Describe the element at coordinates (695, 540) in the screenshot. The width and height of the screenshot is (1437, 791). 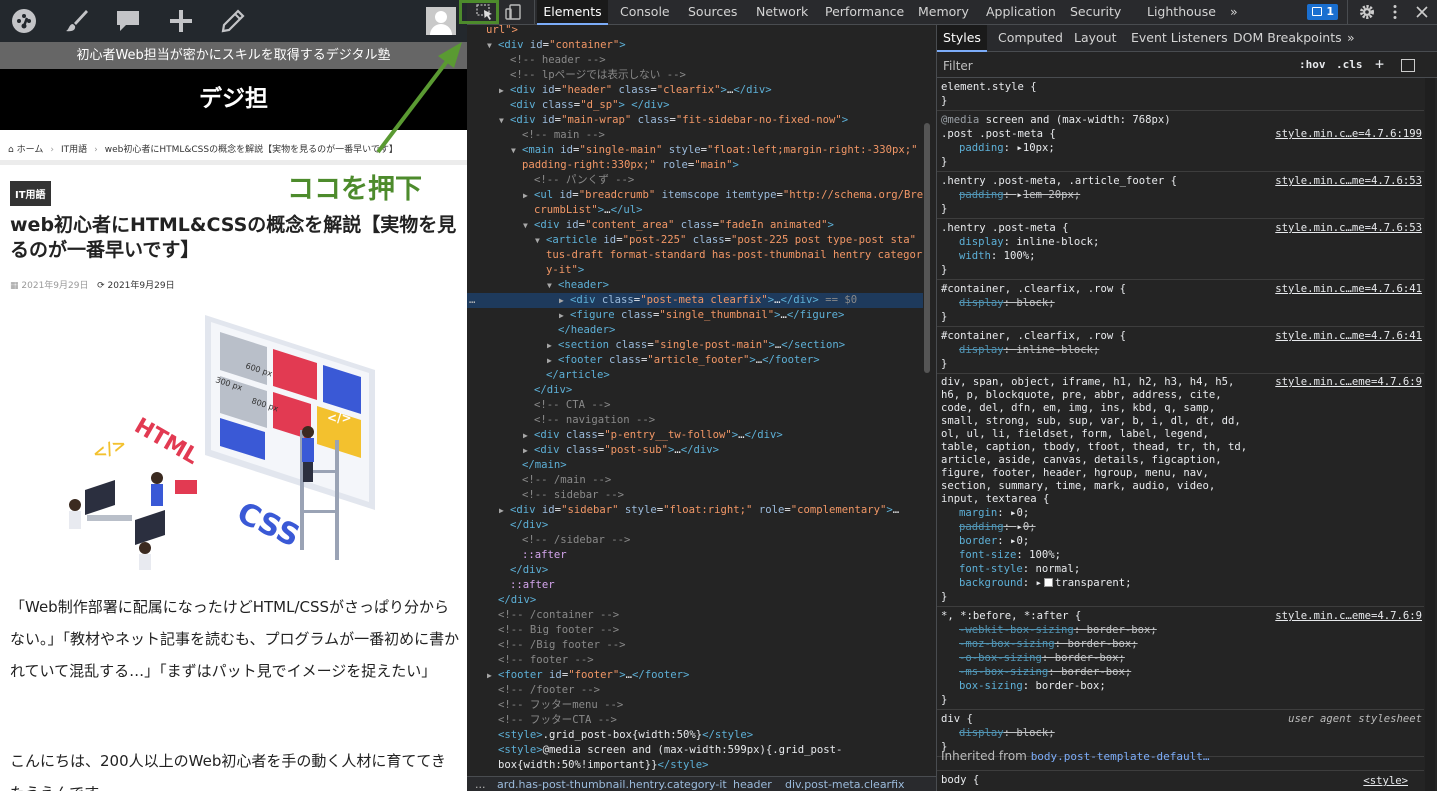
I see `dom-line: <!-- /sidebar -->` at that location.